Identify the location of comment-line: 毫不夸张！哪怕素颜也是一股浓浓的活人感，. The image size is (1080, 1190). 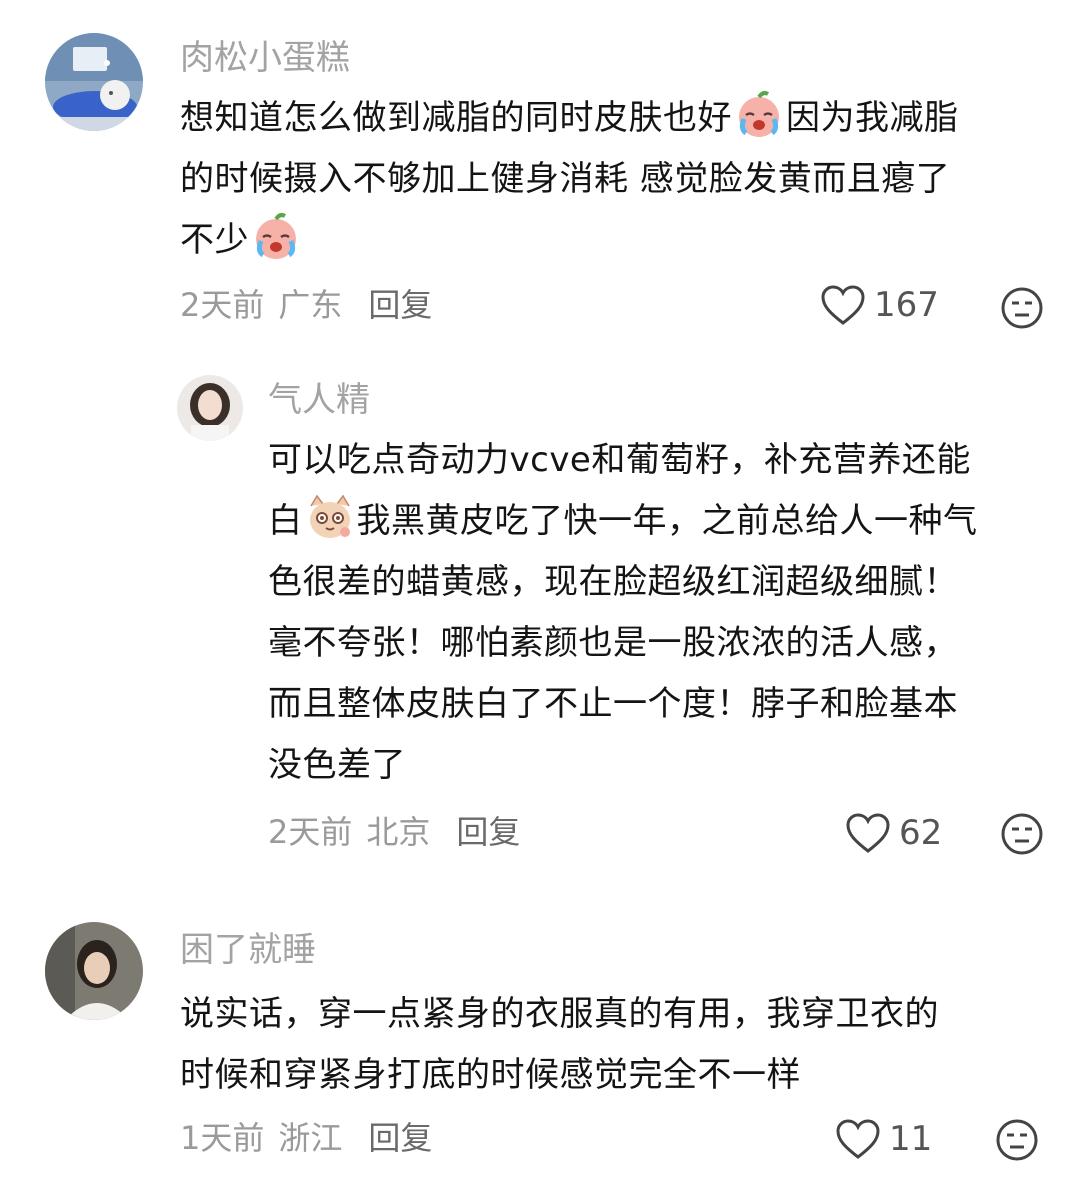
(613, 643).